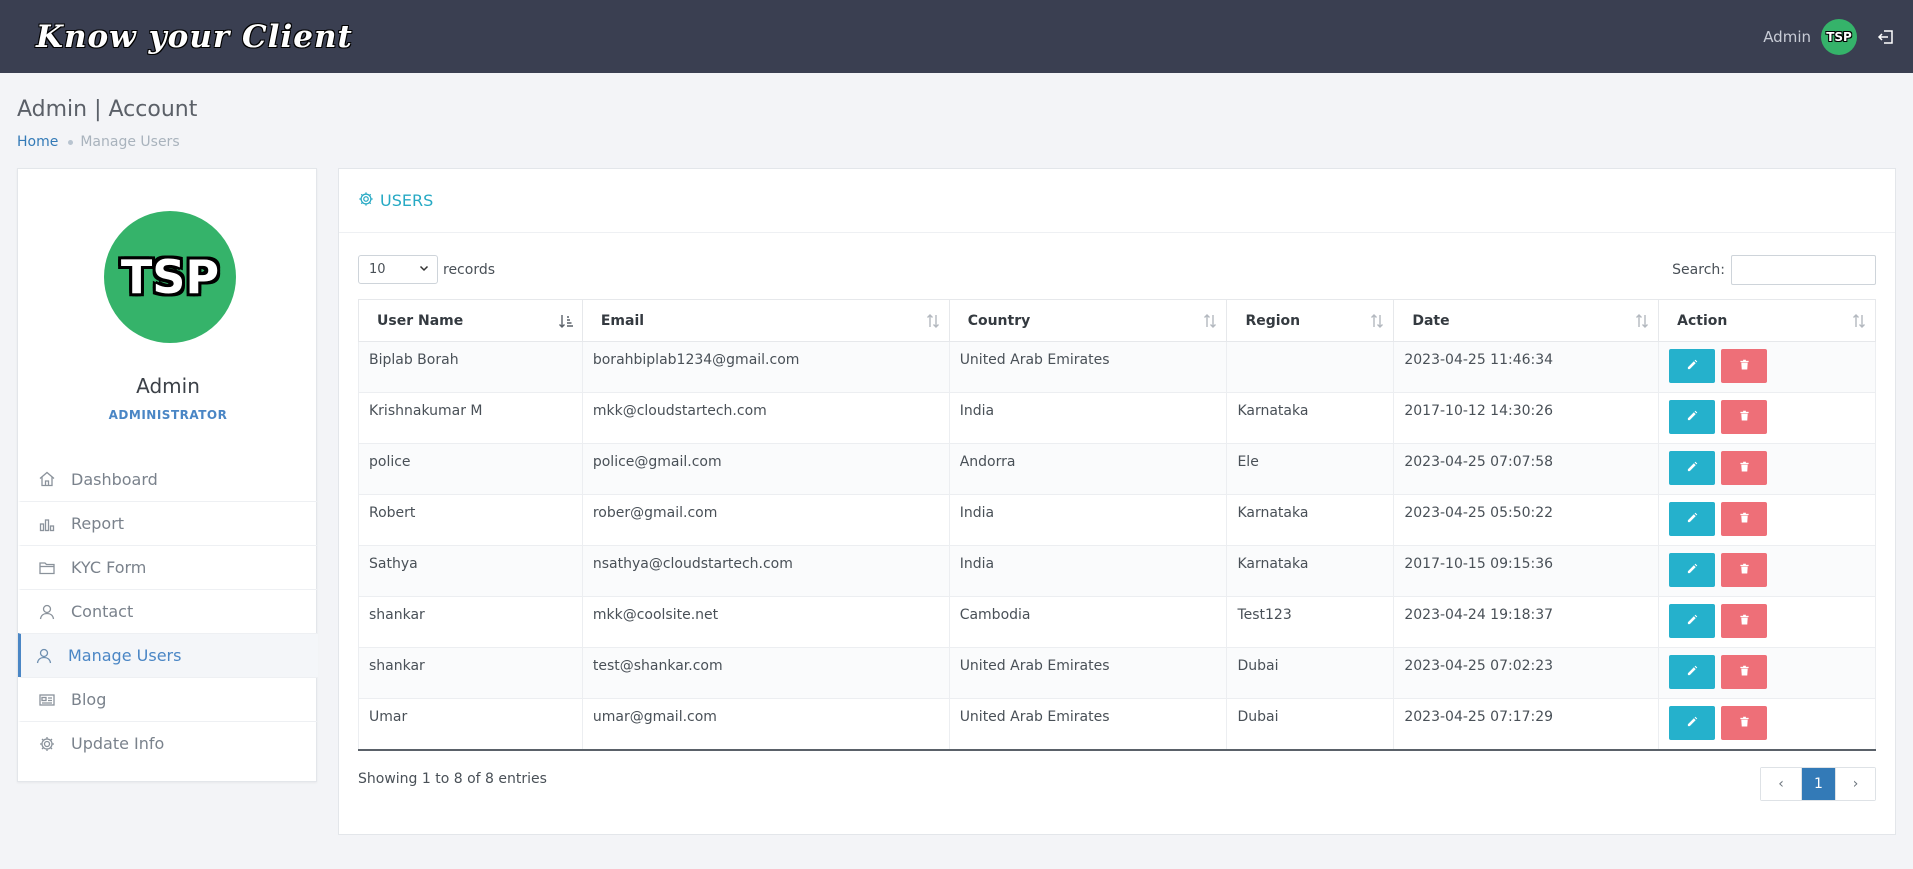  What do you see at coordinates (1310, 320) in the screenshot?
I see `column-header-region: Region` at bounding box center [1310, 320].